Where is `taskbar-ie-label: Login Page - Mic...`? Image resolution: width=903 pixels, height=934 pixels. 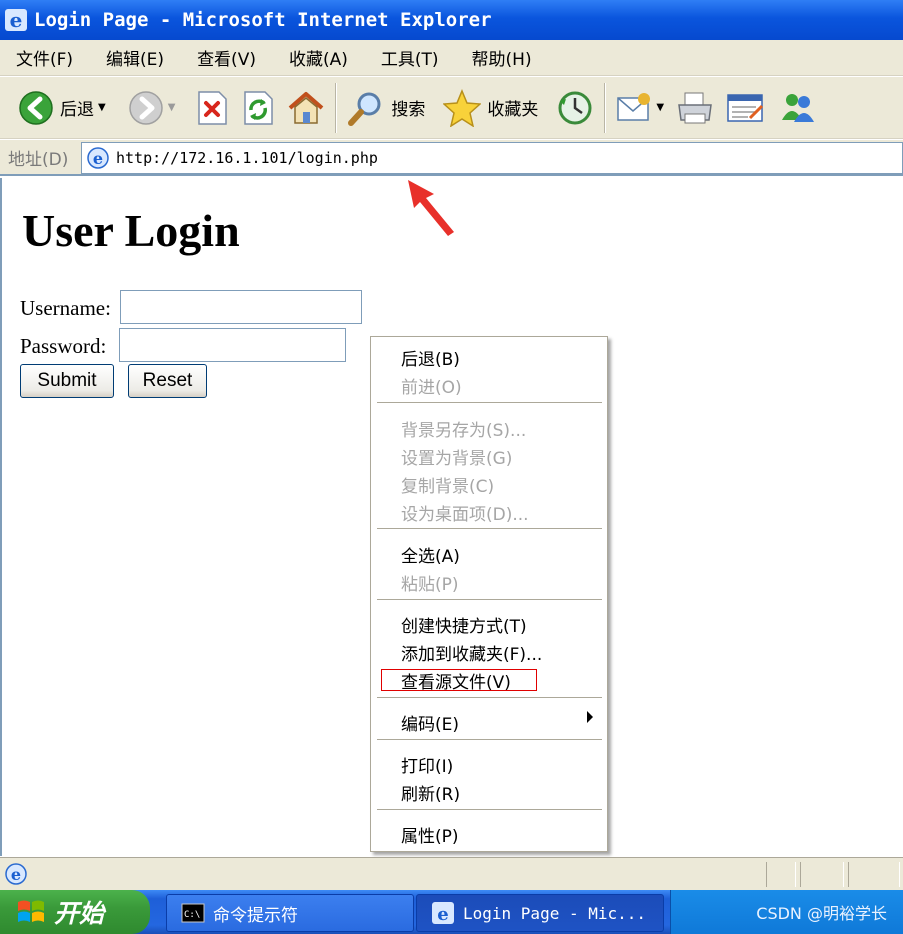 taskbar-ie-label: Login Page - Mic... is located at coordinates (555, 913).